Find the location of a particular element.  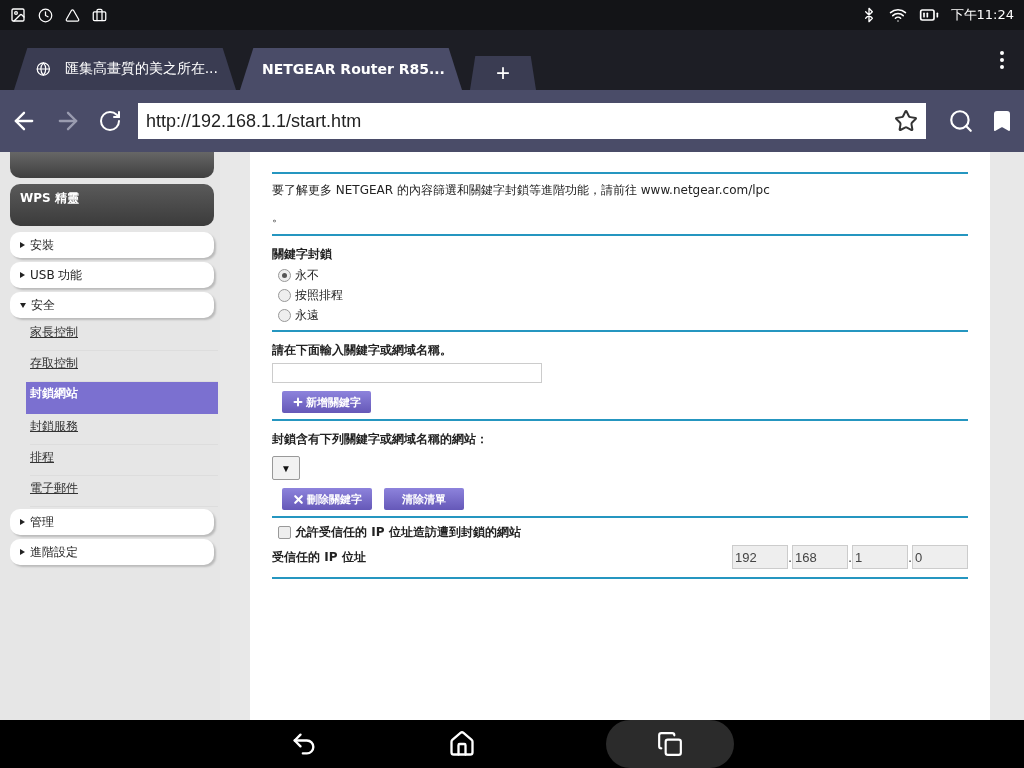

keyword-dropdown: ▼ is located at coordinates (286, 468).